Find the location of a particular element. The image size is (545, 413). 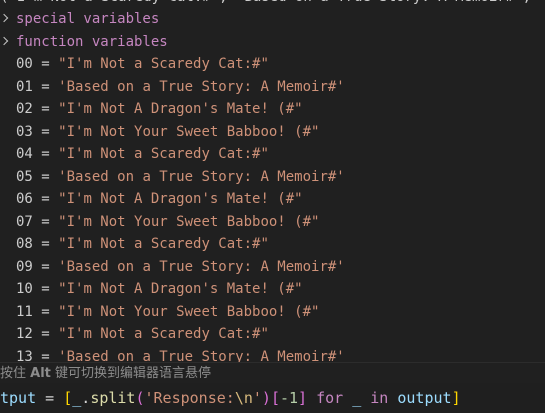

code-variable: output is located at coordinates (424, 398).